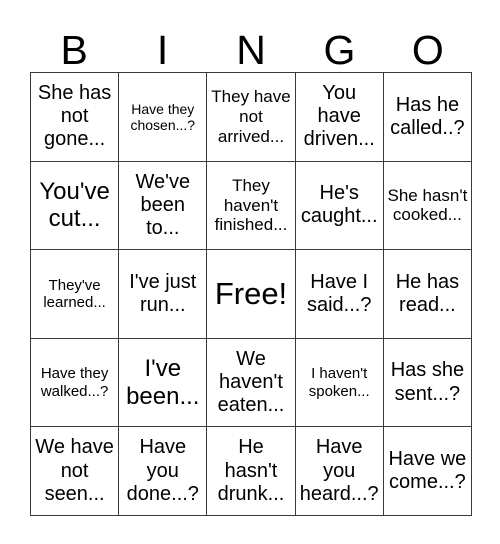  I want to click on bingo-cell-text: Has he called..?, so click(427, 116).